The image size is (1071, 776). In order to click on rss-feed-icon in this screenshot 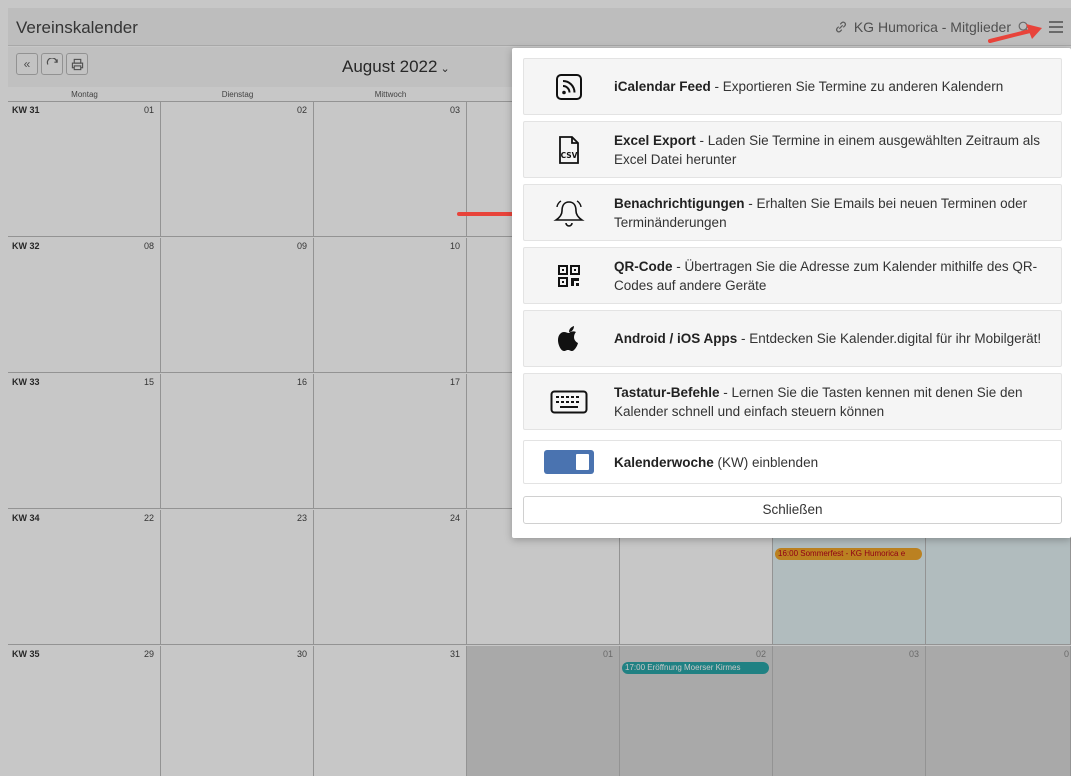, I will do `click(569, 86)`.